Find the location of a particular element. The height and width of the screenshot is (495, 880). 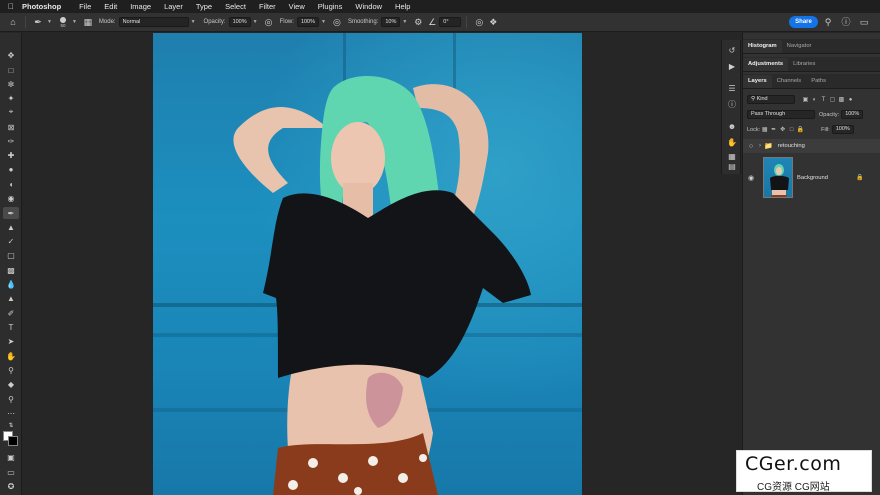

filter-shape-icon: ▢ is located at coordinates (832, 99).